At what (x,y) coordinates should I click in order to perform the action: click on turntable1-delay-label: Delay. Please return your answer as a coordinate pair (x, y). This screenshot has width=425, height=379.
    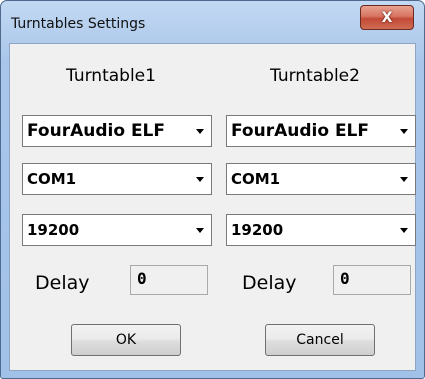
    Looking at the image, I should click on (62, 283).